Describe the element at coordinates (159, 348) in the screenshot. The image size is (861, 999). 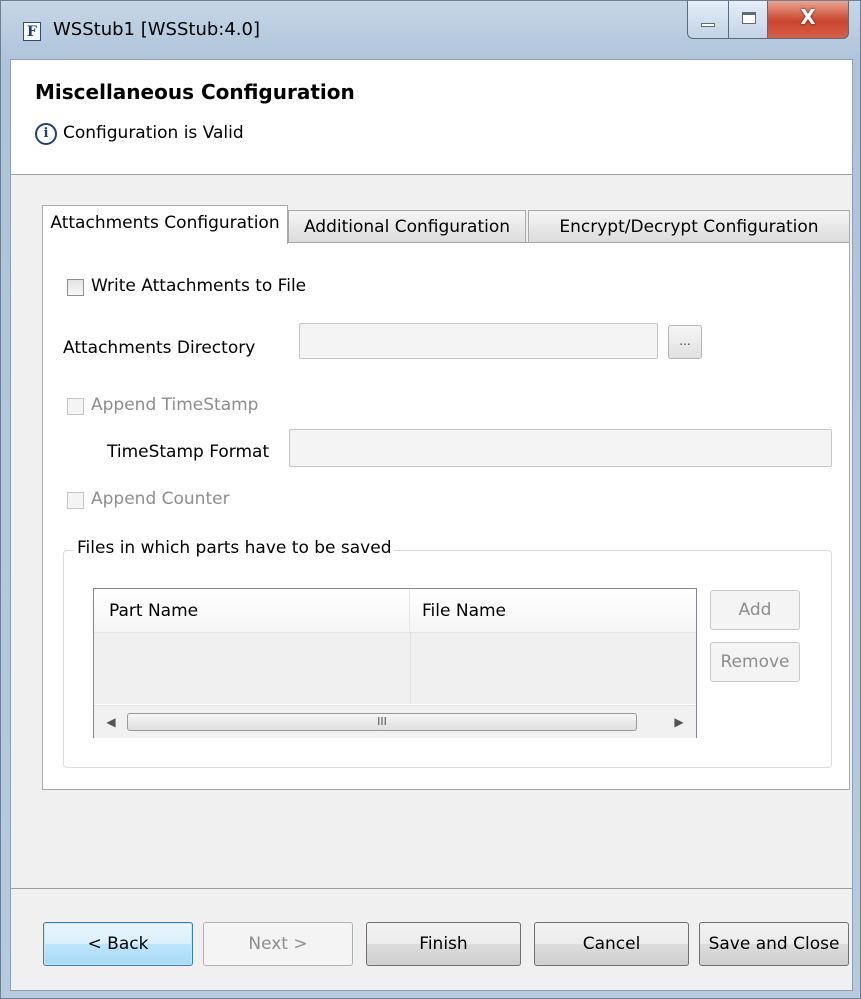
I see `attachments-directory-label: Attachments Directory` at that location.